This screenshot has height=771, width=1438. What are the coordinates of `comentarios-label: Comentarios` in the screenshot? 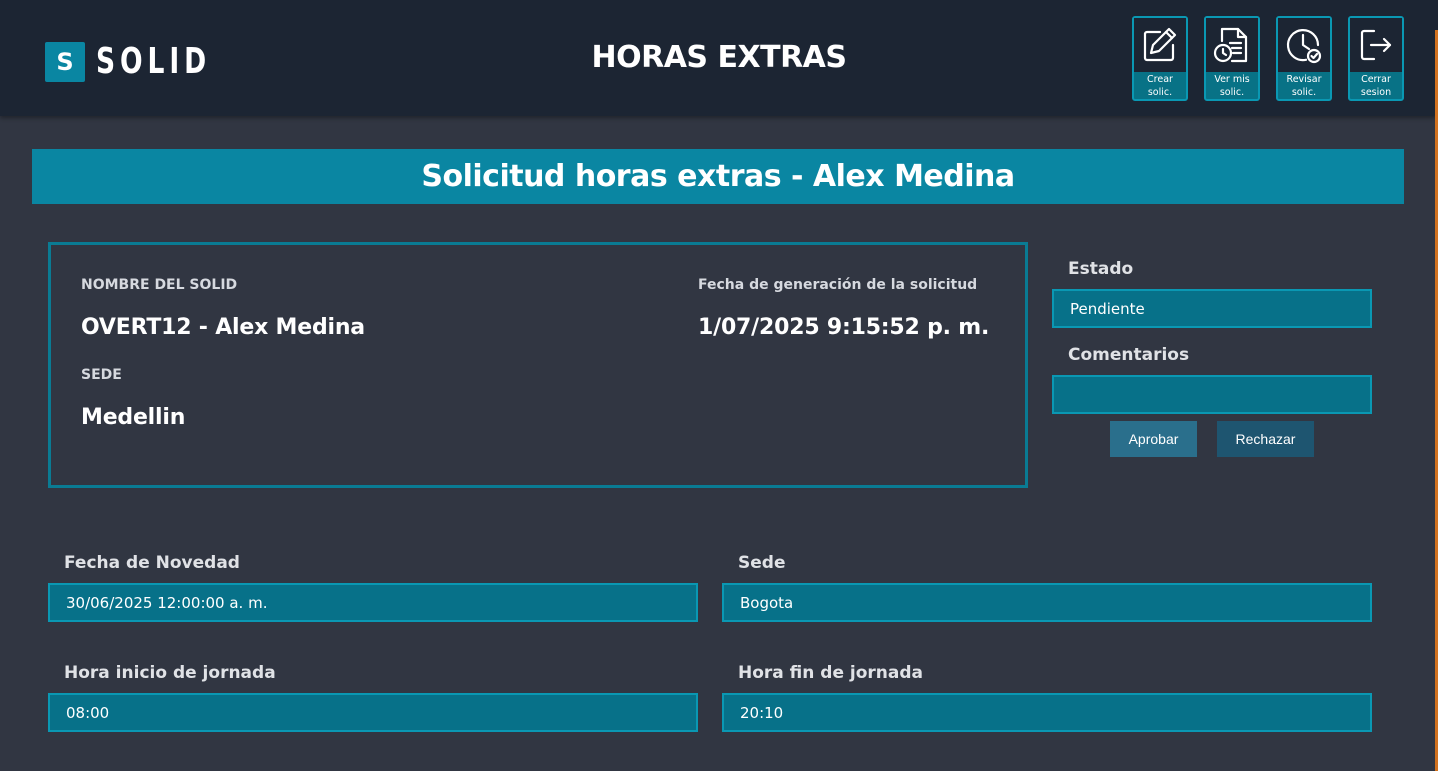 It's located at (1129, 355).